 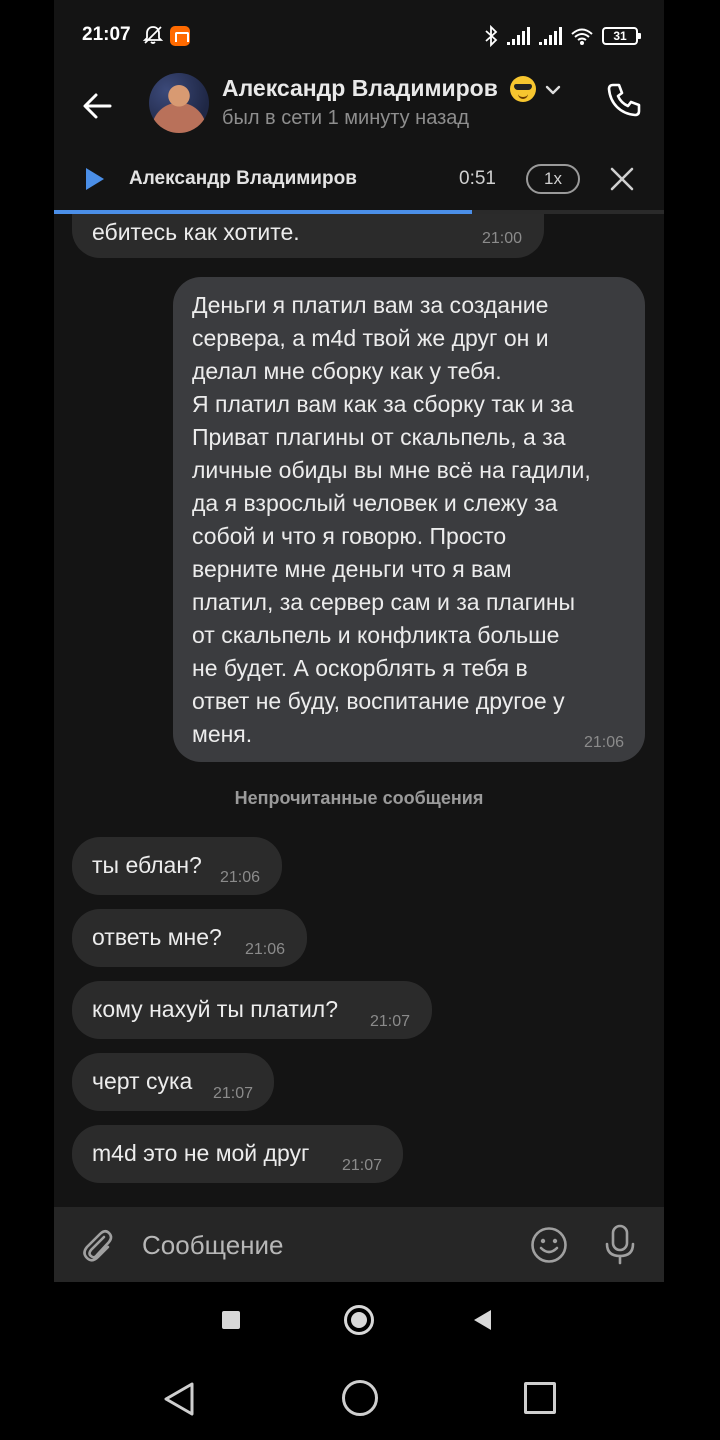 I want to click on unread-divider: Непрочитанные сообщения, so click(x=359, y=798).